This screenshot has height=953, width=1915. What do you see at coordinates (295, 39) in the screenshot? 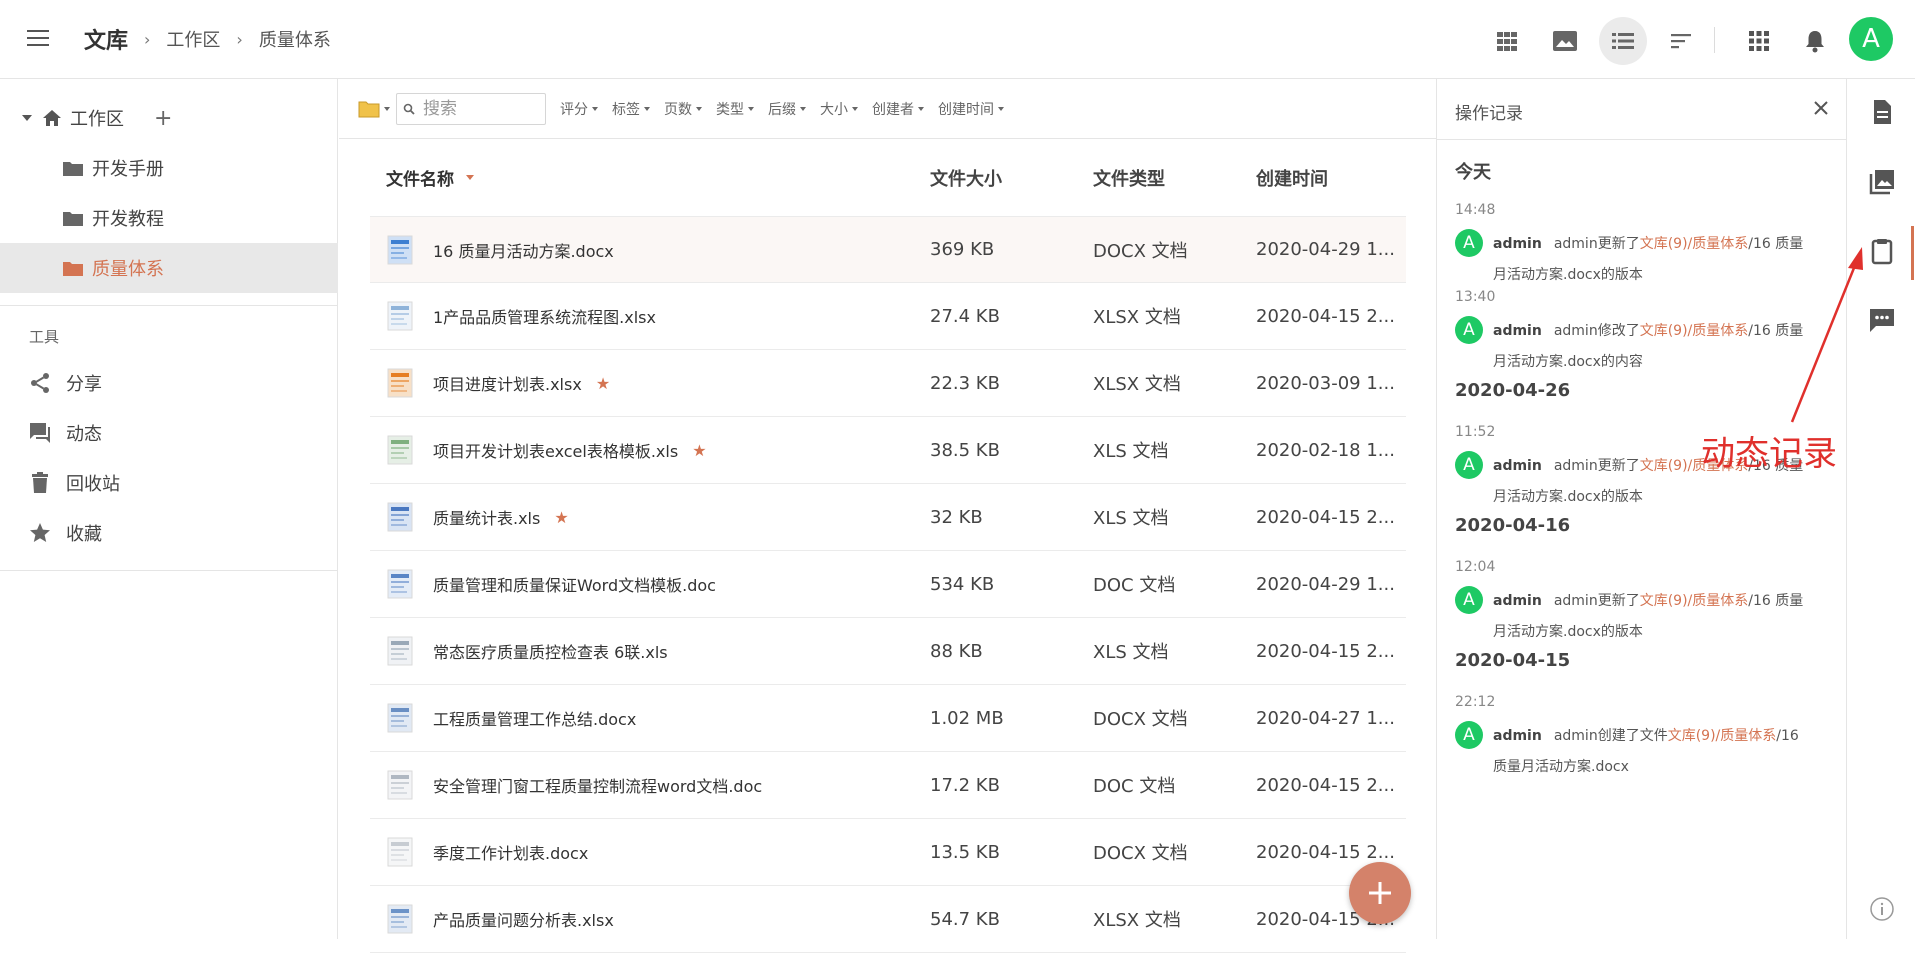
I see `breadcrumb-current: 质量体系` at bounding box center [295, 39].